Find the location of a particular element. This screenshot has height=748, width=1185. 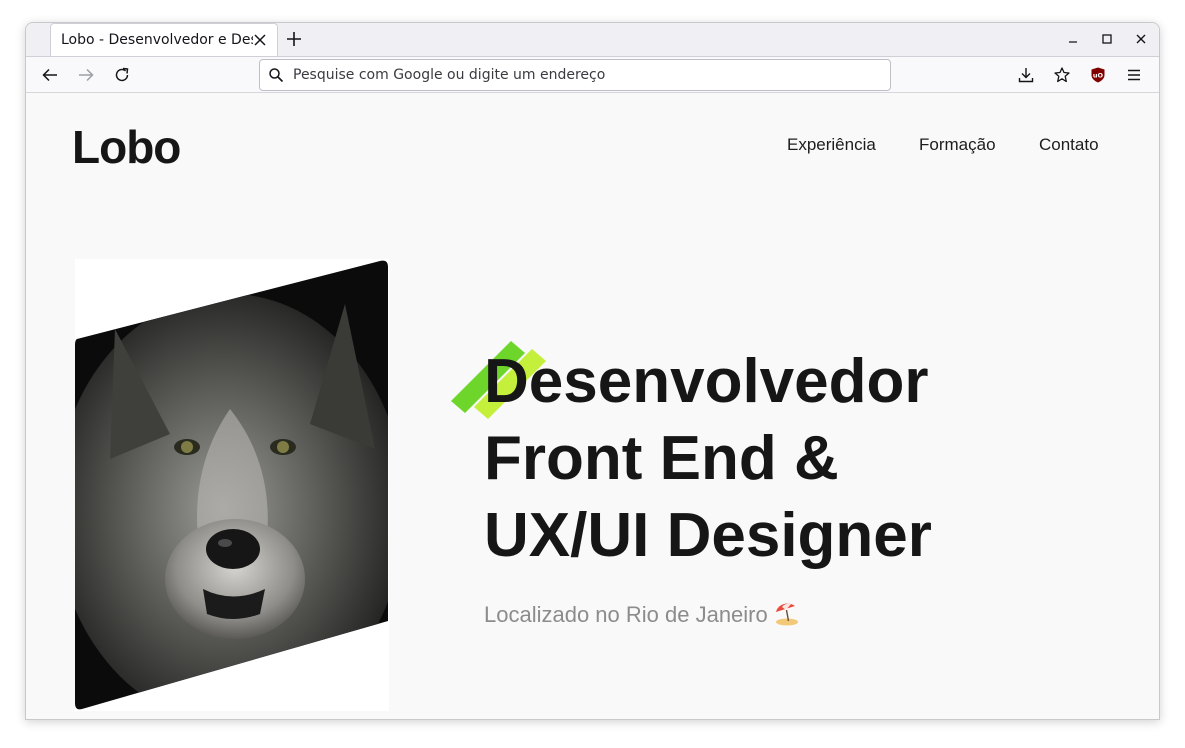

headline-line-1: Desenvolvedor is located at coordinates (706, 381).